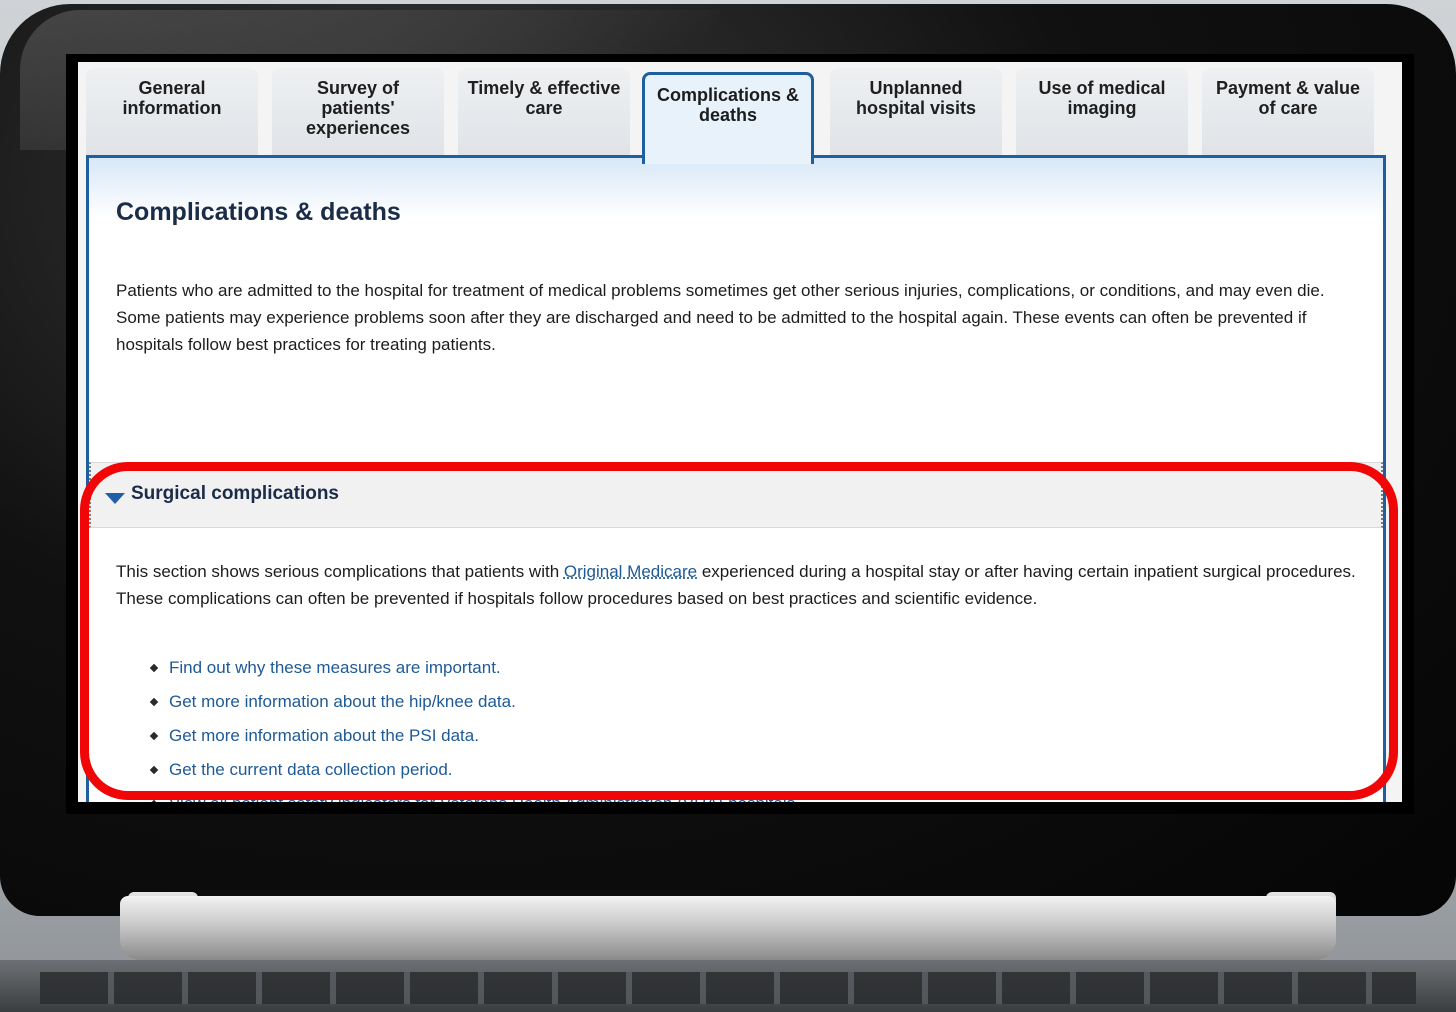 This screenshot has height=1012, width=1456. I want to click on tab-complications-deaths: Complications & deaths, so click(728, 118).